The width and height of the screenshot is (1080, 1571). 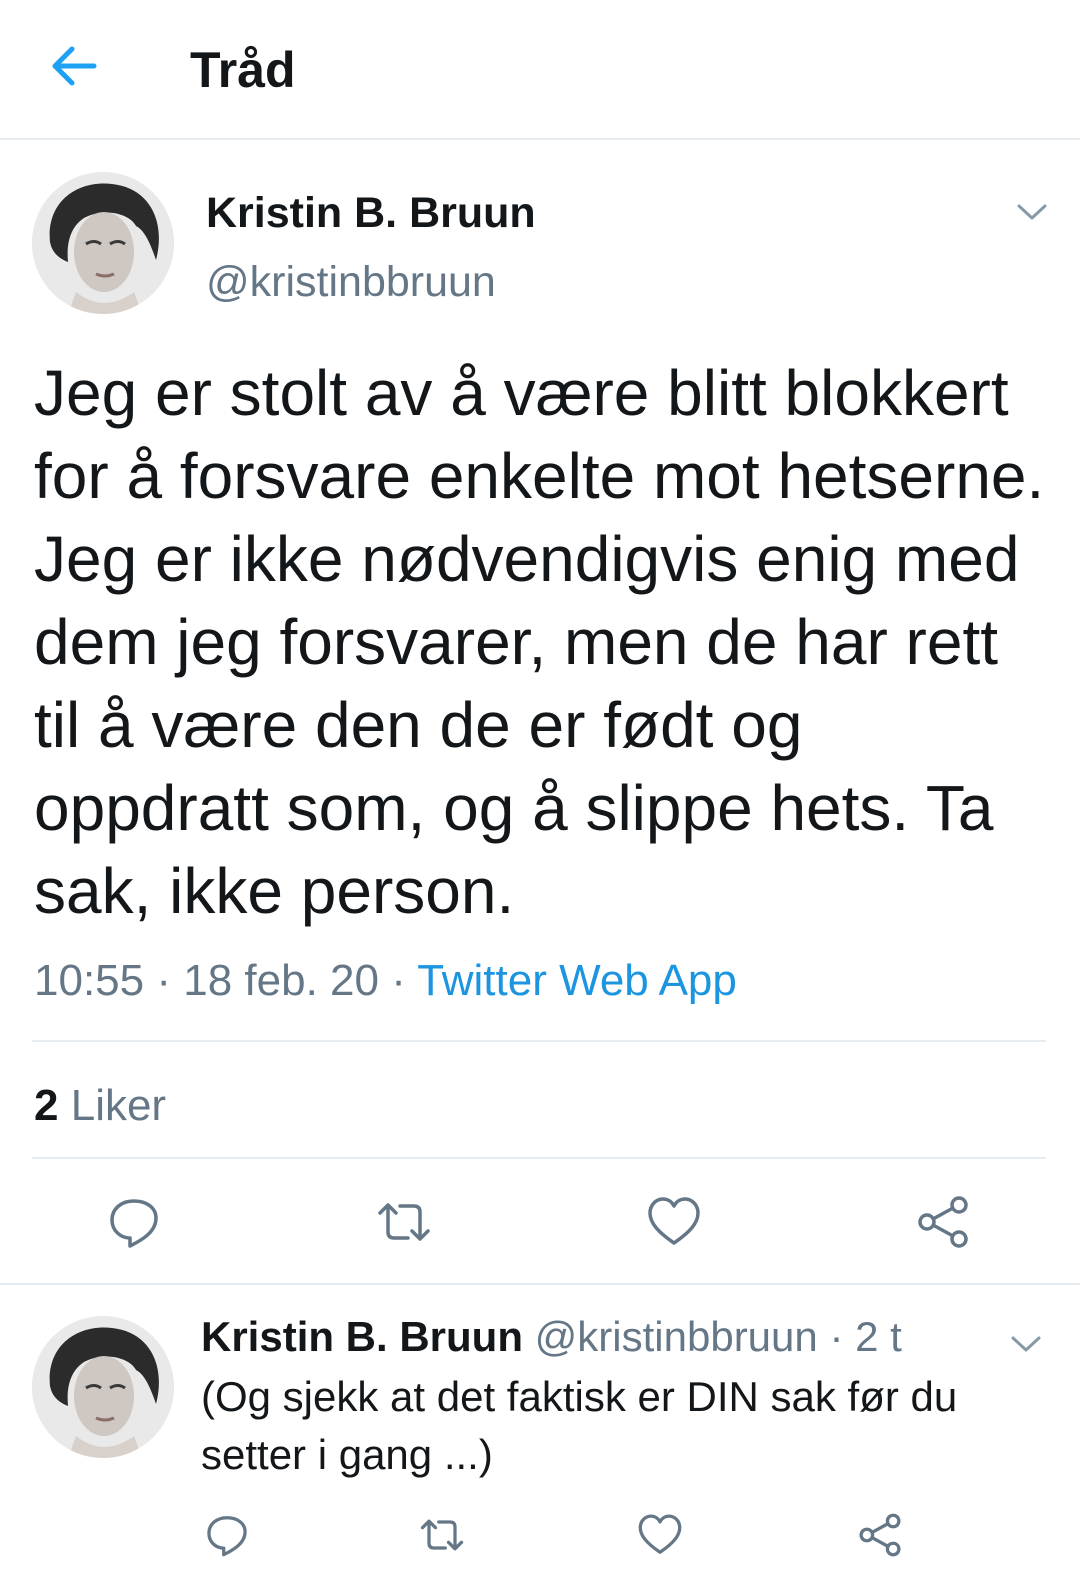 I want to click on reply-author-name: Kristin B. Bruun, so click(x=362, y=1336).